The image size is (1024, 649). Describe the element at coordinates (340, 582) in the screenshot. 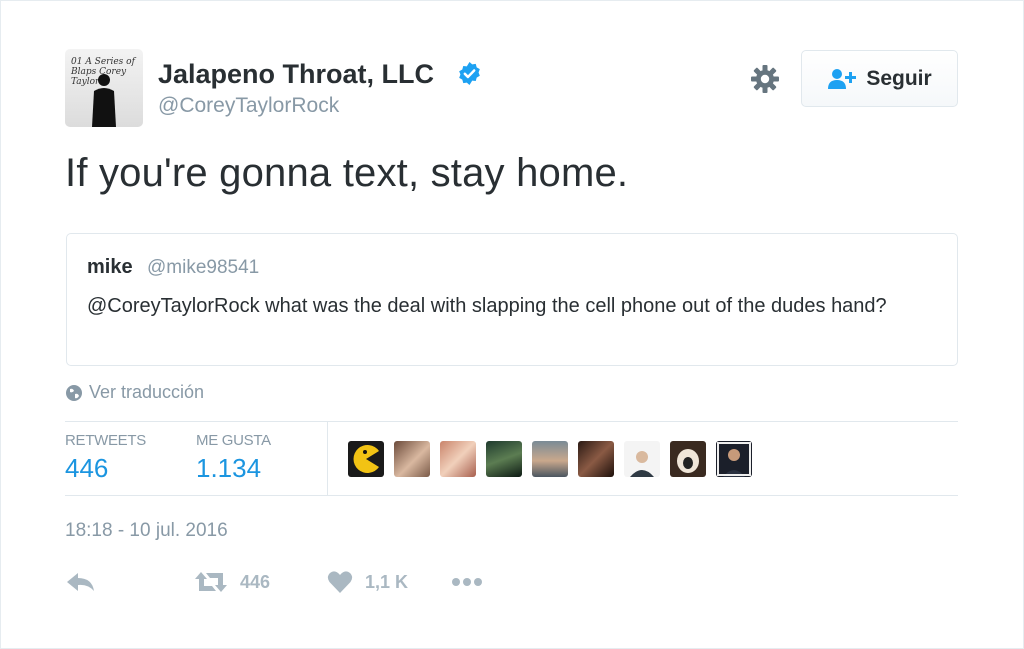

I see `heart-icon` at that location.